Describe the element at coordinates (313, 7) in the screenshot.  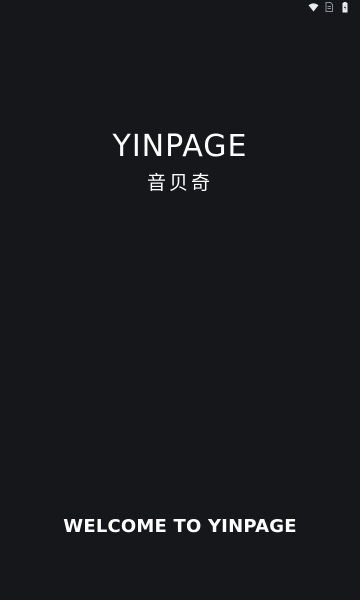
I see `wifi-icon` at that location.